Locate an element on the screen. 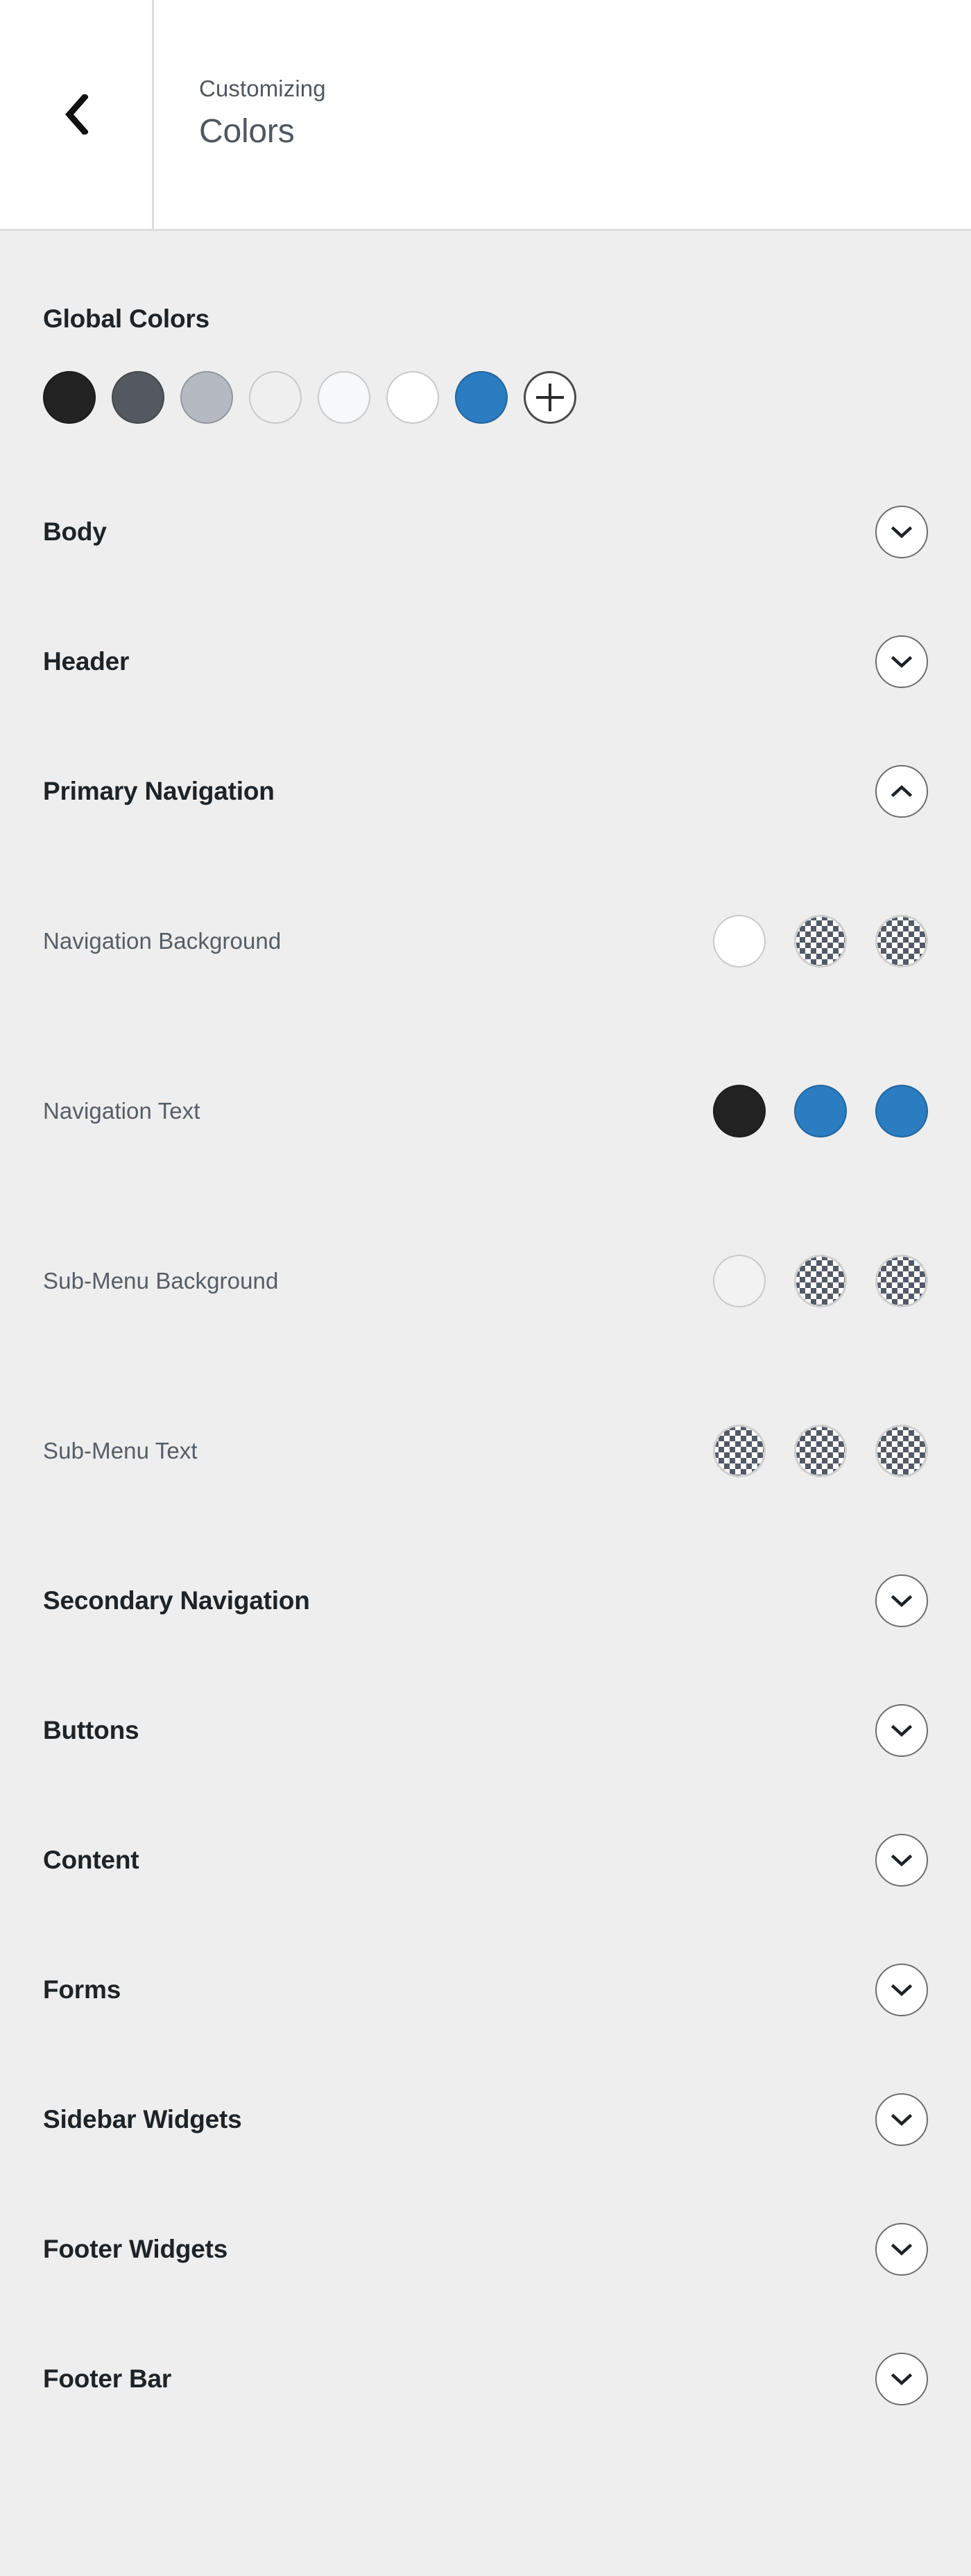  section-toggle-footer-bar is located at coordinates (902, 2378).